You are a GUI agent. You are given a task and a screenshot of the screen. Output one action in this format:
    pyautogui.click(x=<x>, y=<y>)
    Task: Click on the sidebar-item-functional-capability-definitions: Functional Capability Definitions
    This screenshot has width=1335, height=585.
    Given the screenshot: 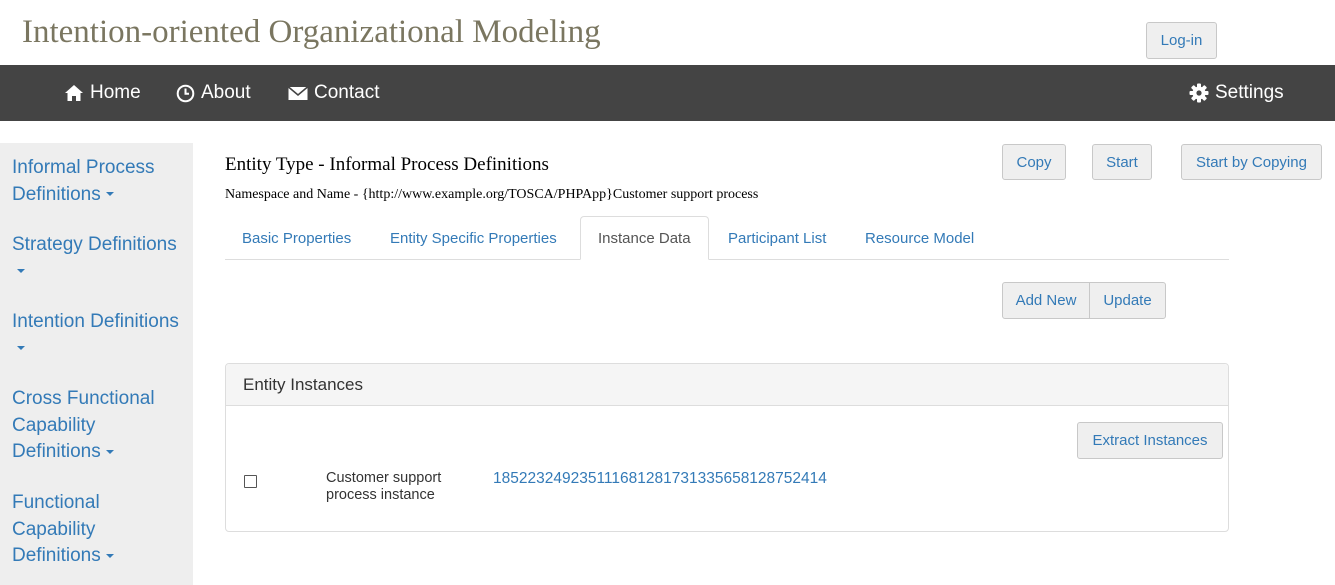 What is the action you would take?
    pyautogui.click(x=72, y=530)
    